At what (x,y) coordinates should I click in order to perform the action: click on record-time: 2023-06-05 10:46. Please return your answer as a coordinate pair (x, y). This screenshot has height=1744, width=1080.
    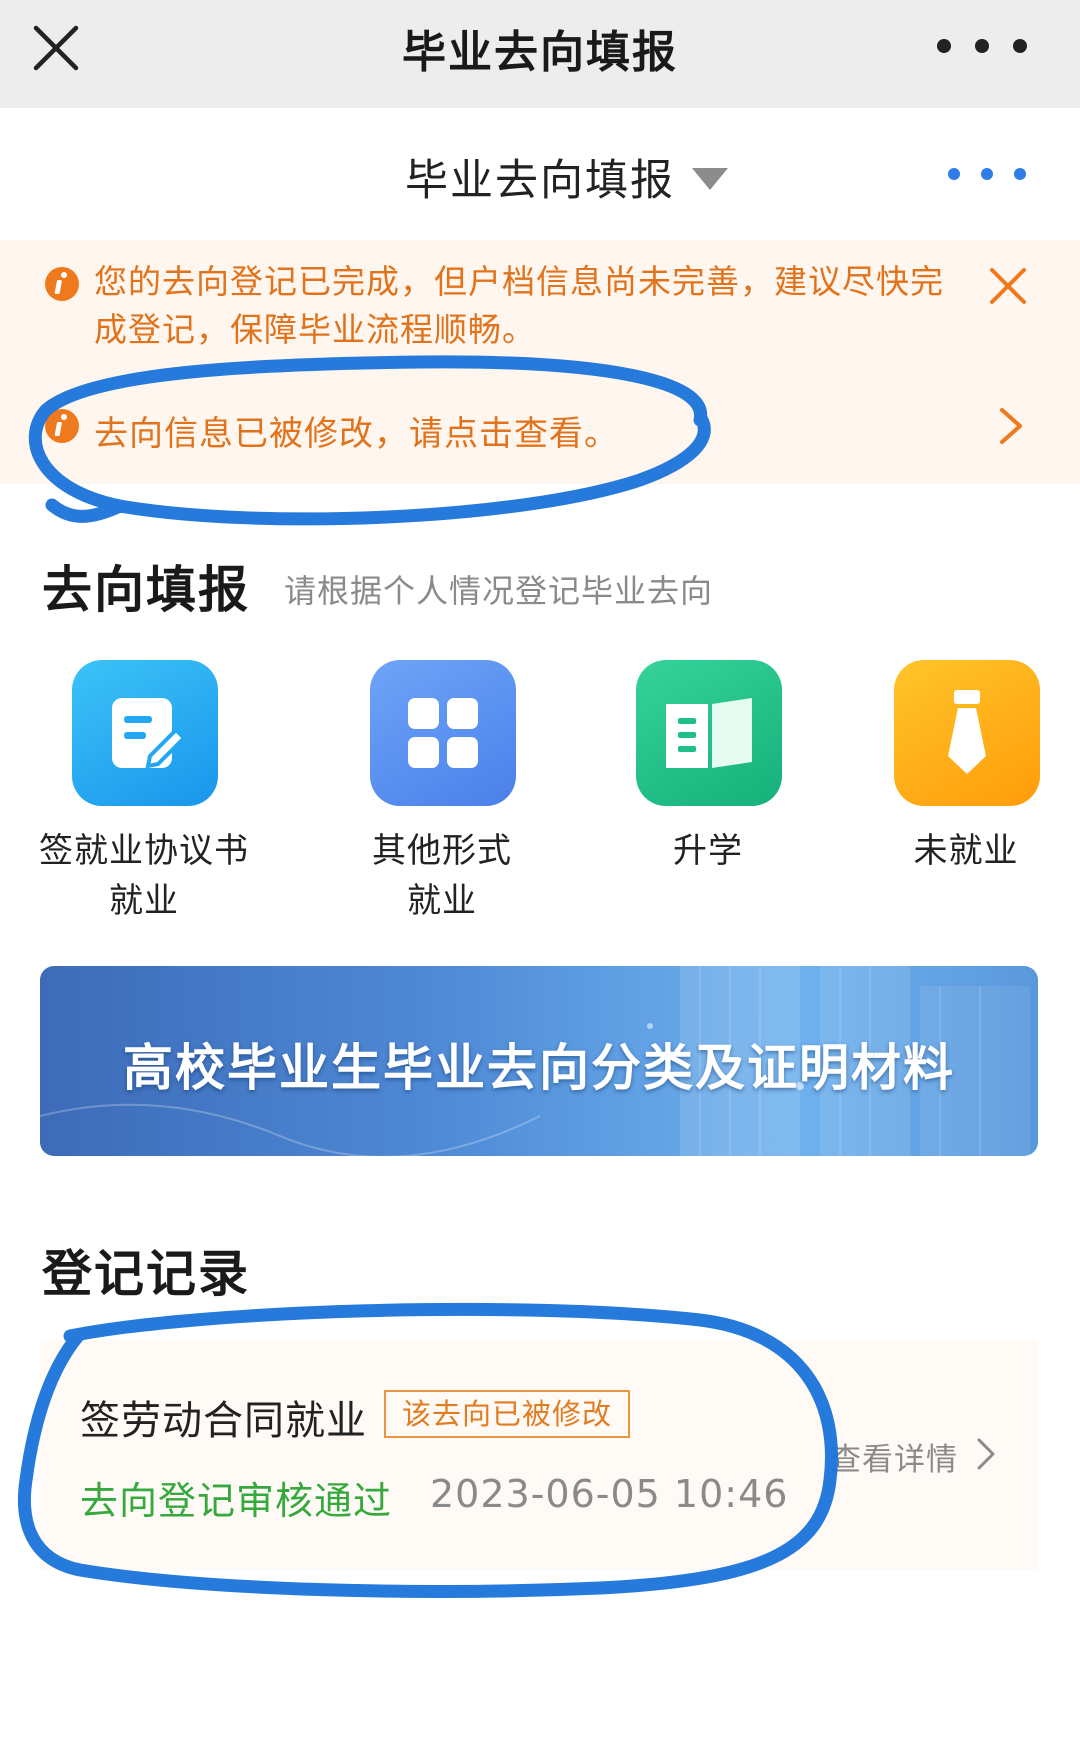
    Looking at the image, I should click on (609, 1494).